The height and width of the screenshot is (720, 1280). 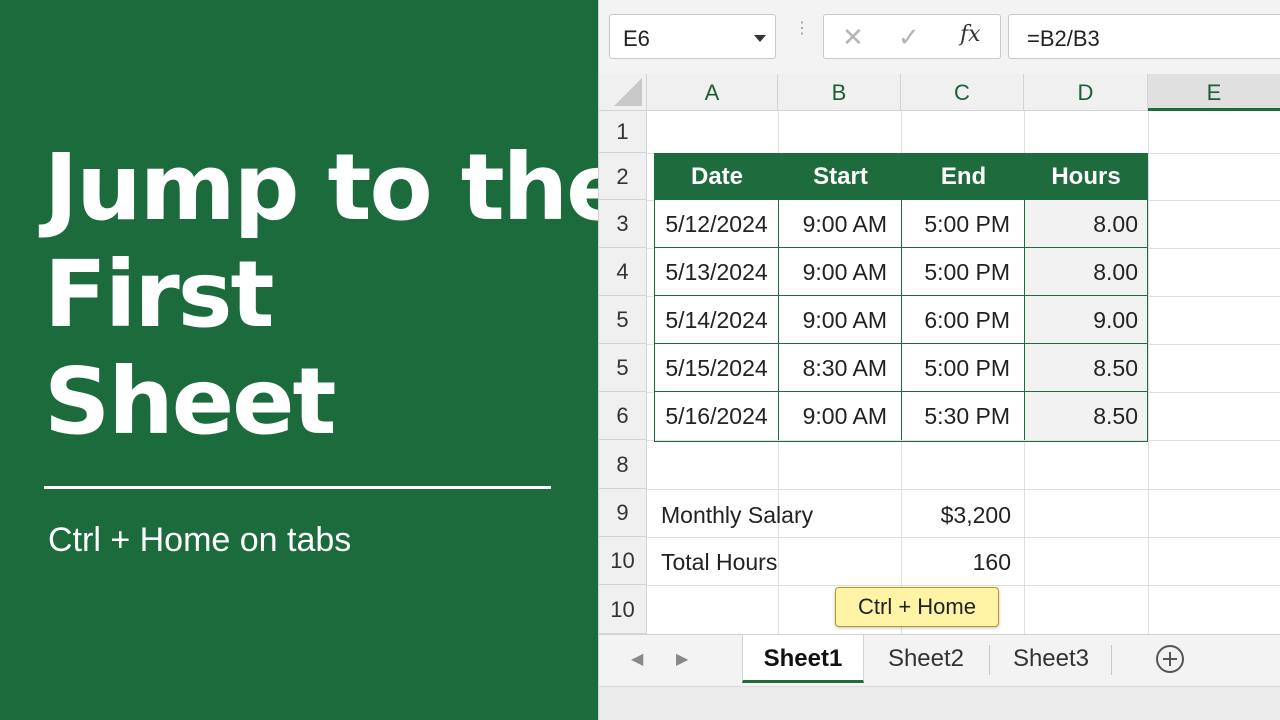 What do you see at coordinates (1086, 92) in the screenshot?
I see `column-header-d: D` at bounding box center [1086, 92].